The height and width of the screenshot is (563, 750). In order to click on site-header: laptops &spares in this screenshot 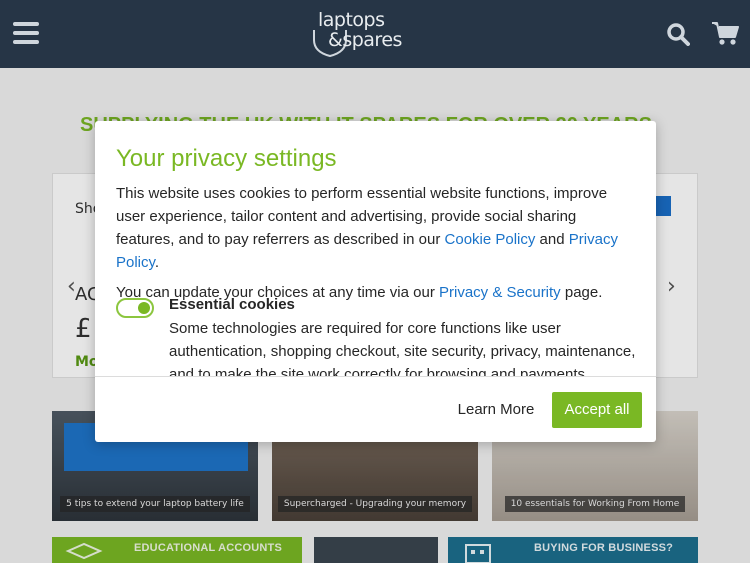, I will do `click(375, 34)`.